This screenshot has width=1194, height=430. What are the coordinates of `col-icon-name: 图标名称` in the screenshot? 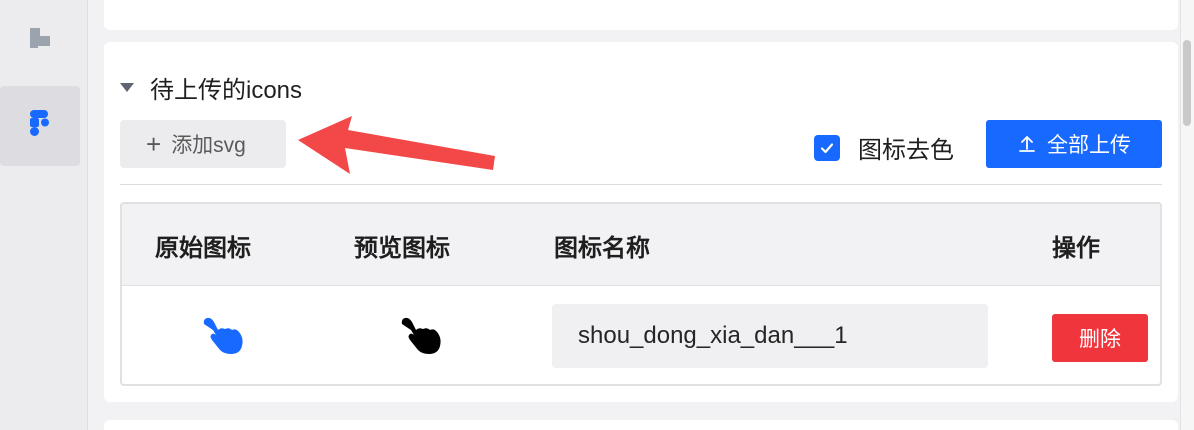 It's located at (602, 248).